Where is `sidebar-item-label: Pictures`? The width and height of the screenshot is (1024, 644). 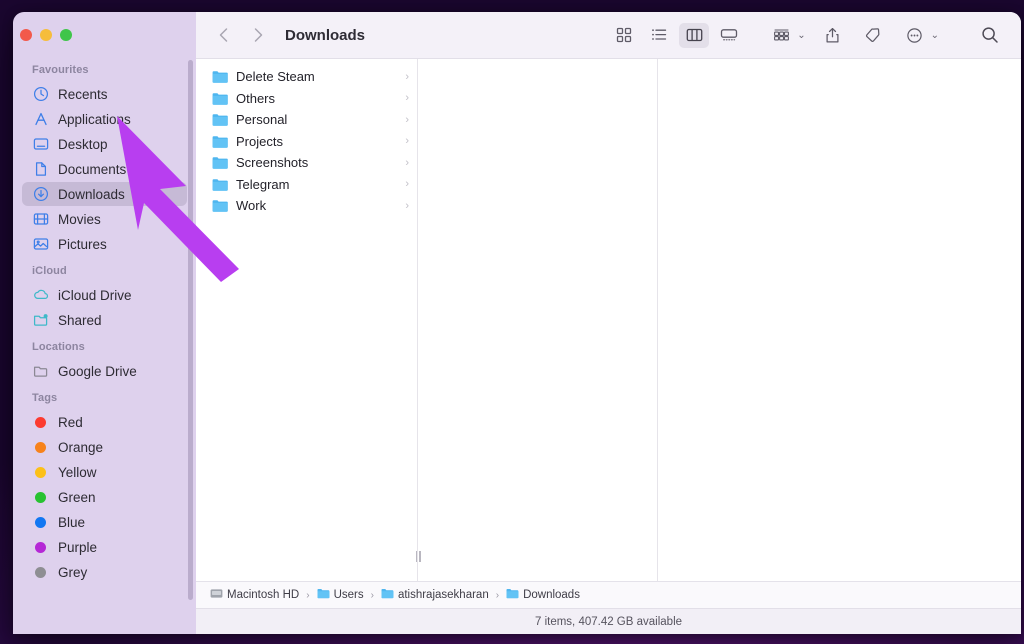 sidebar-item-label: Pictures is located at coordinates (82, 244).